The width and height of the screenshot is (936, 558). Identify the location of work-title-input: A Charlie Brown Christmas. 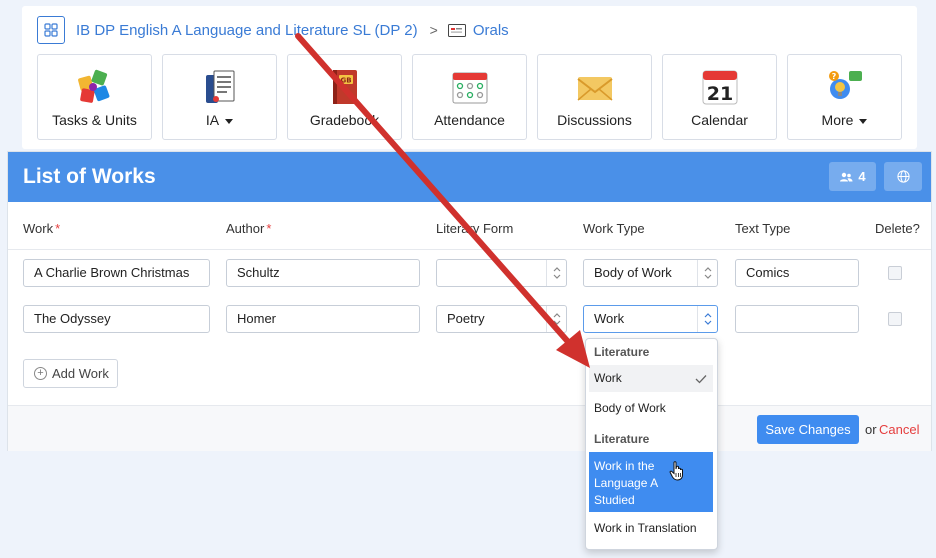
(116, 273).